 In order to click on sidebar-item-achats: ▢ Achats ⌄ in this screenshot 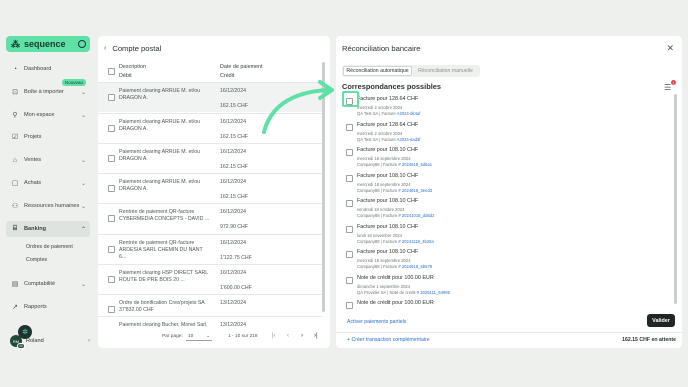, I will do `click(48, 183)`.